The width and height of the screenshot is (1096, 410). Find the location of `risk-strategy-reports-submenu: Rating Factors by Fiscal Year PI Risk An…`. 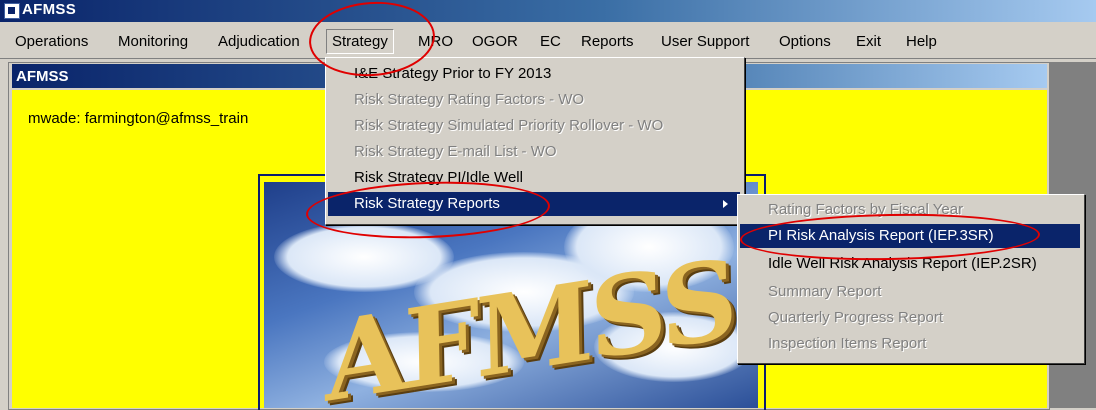

risk-strategy-reports-submenu: Rating Factors by Fiscal Year PI Risk An… is located at coordinates (911, 279).